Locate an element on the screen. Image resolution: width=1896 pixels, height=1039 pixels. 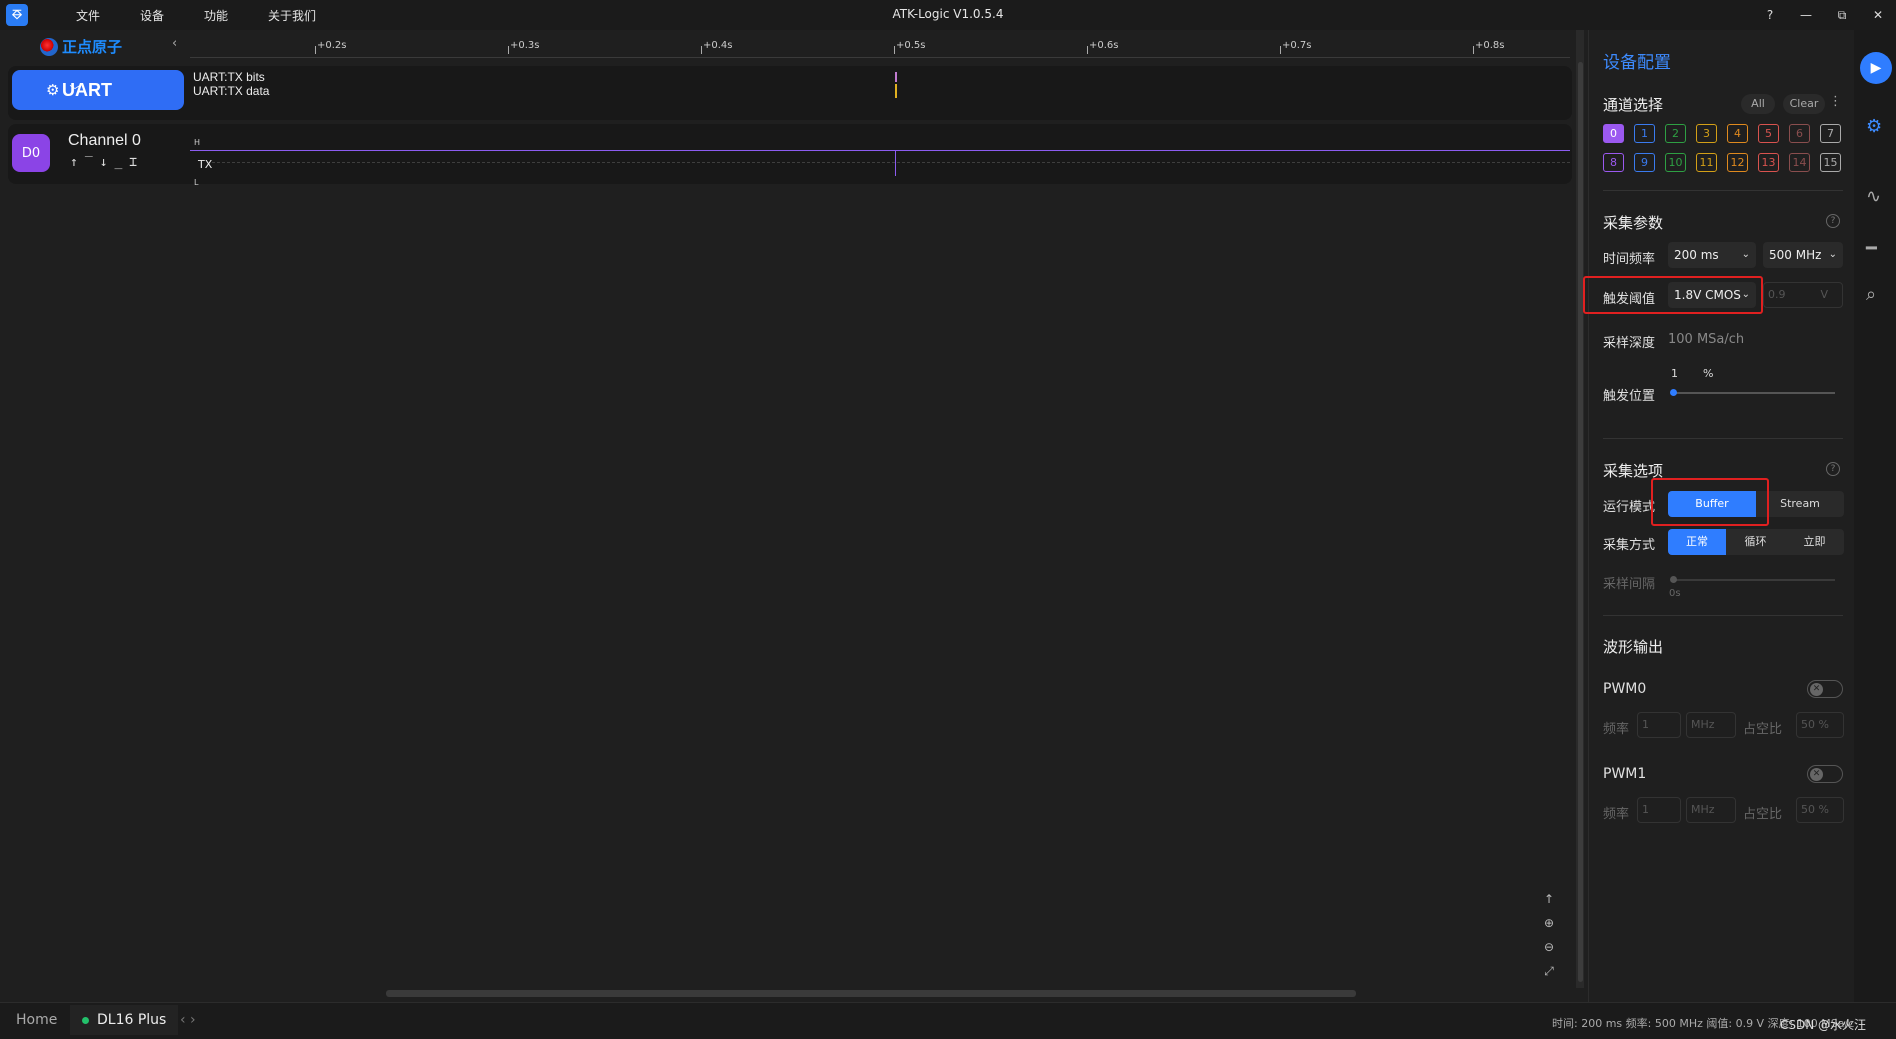
channel-toggle: 2 is located at coordinates (1675, 133).